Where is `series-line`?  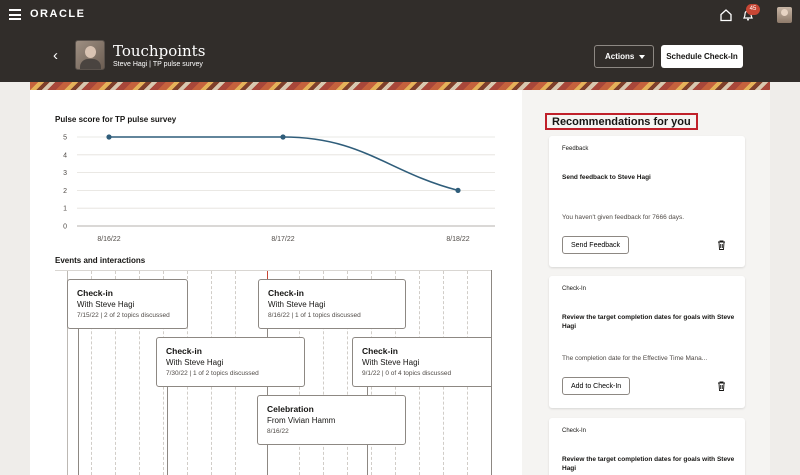 series-line is located at coordinates (284, 164).